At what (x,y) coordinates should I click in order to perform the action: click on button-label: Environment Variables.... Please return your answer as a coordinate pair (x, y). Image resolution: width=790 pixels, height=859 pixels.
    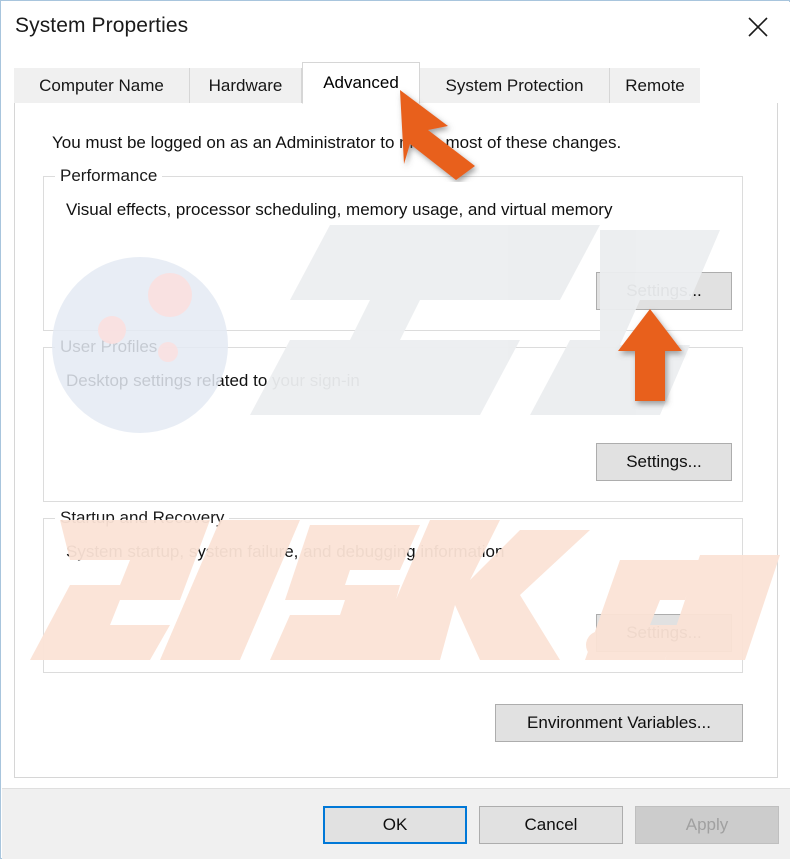
    Looking at the image, I should click on (619, 722).